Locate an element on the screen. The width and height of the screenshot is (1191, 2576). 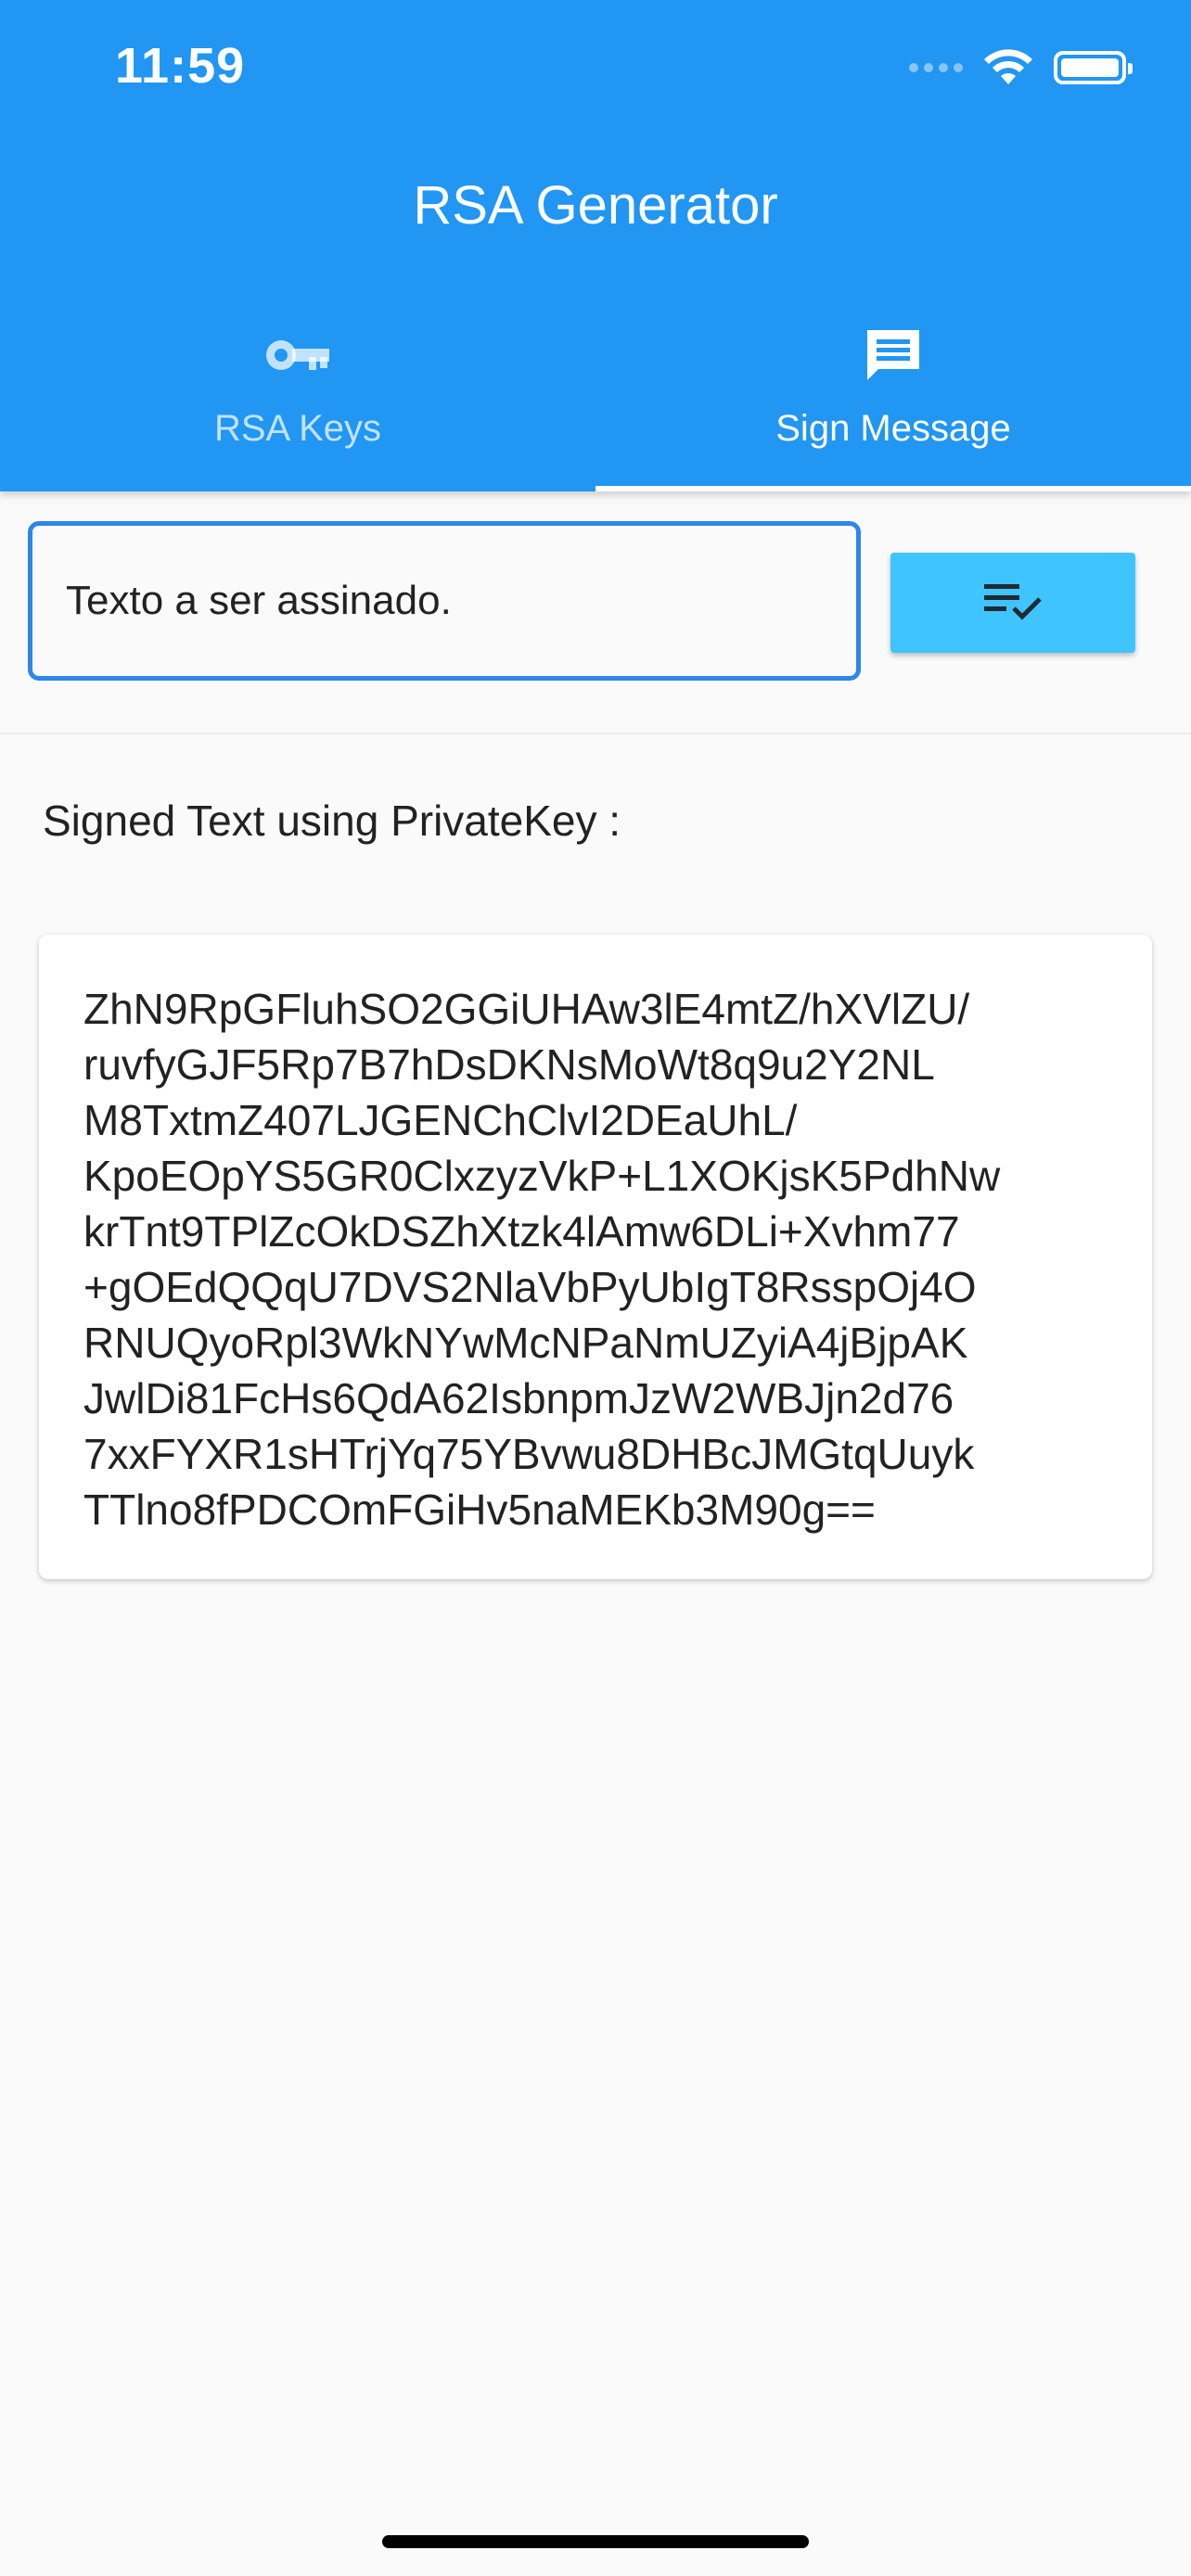
signature-line: krTnt9TPlZcOkDSZhXtzk4lAmw6DLi+Xvhm77 is located at coordinates (521, 1231).